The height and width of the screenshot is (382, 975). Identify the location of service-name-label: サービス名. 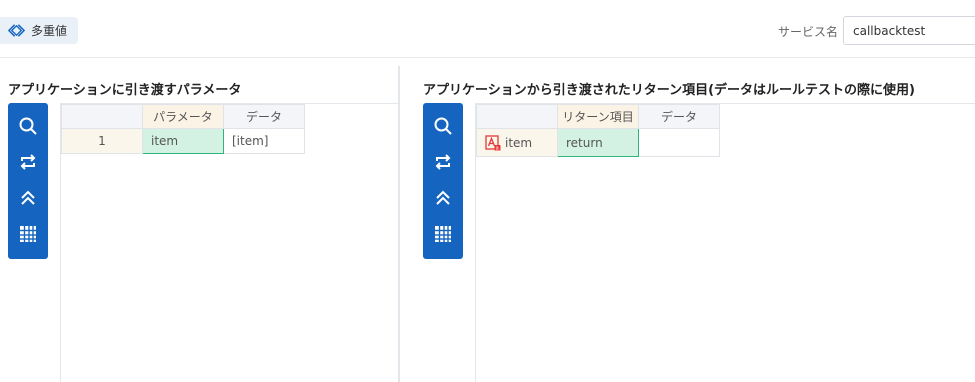
(808, 32).